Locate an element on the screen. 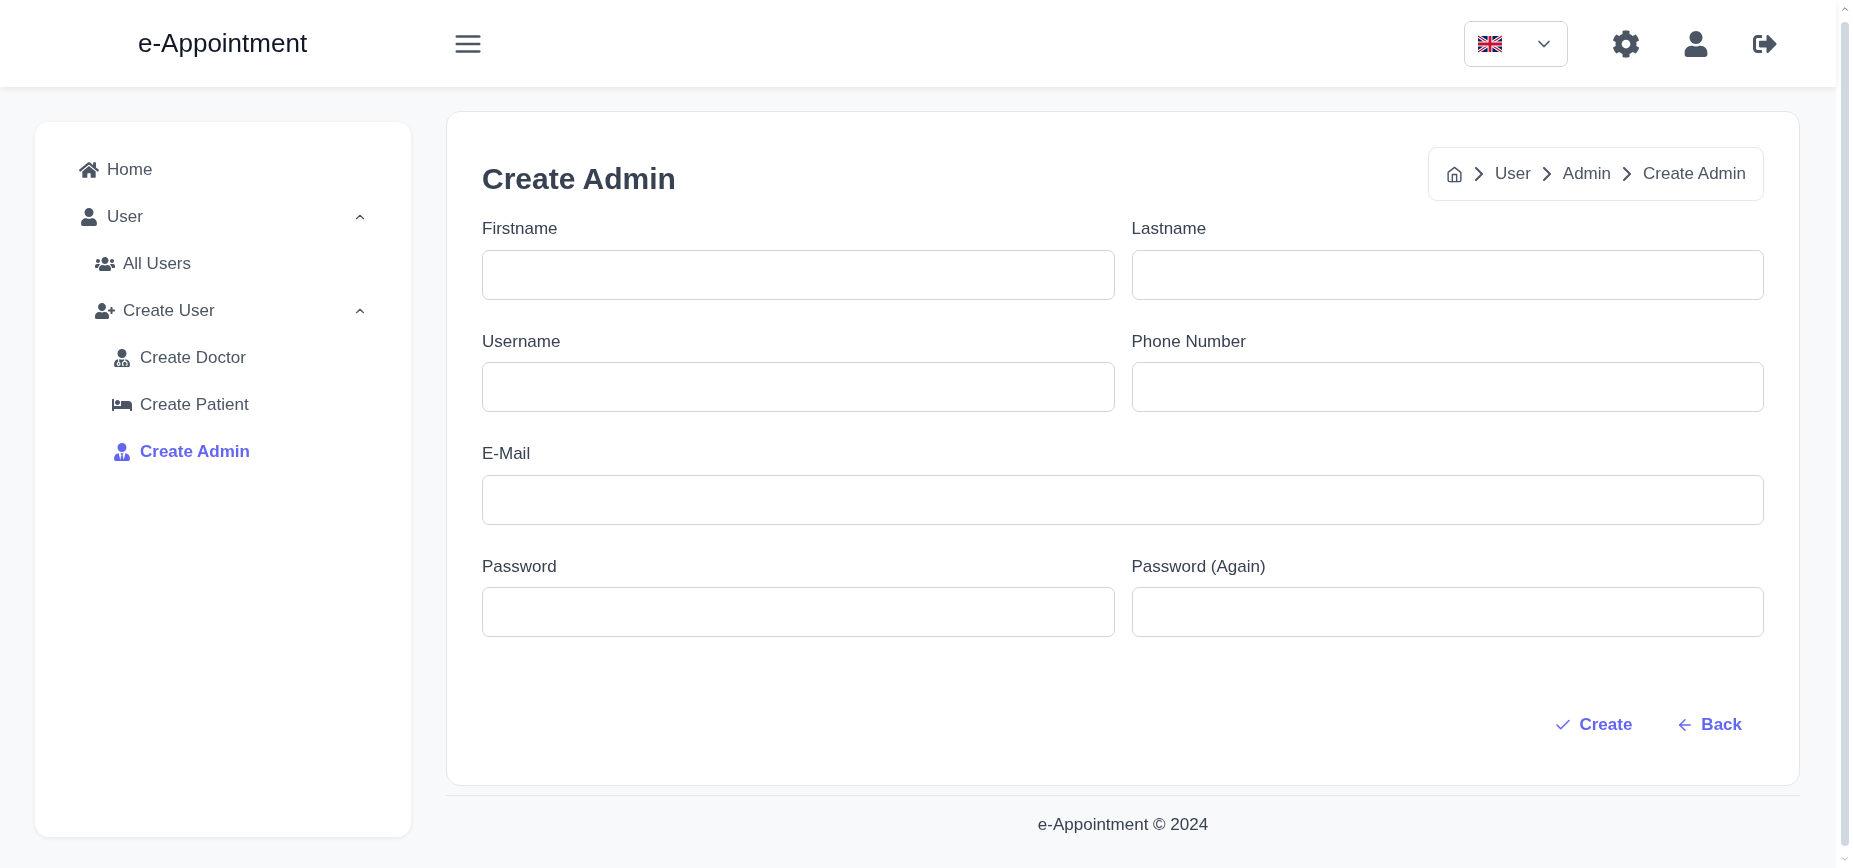  users-icon is located at coordinates (105, 263).